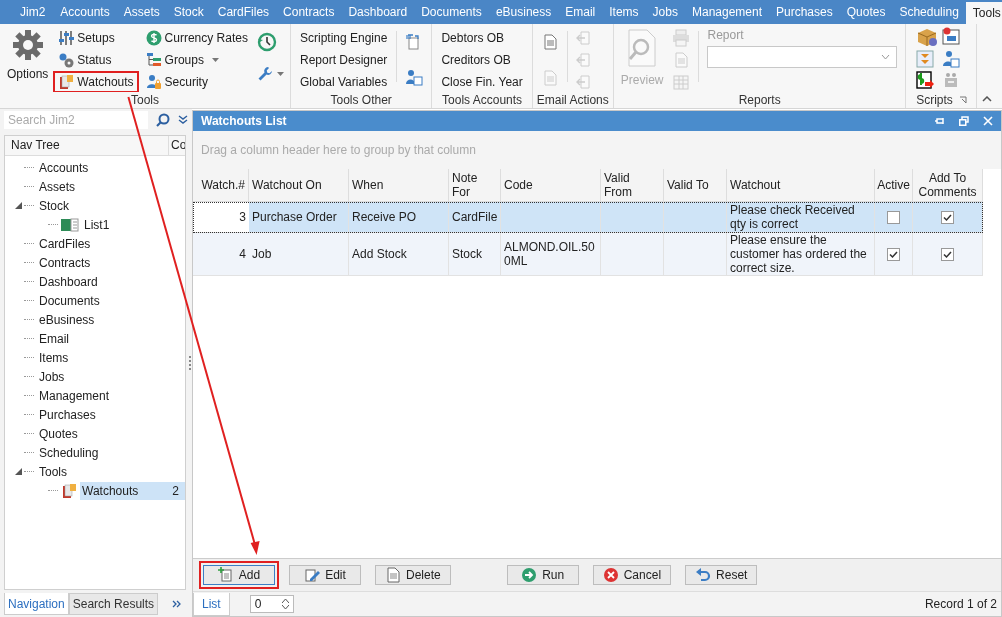 The height and width of the screenshot is (617, 1002). Describe the element at coordinates (665, 12) in the screenshot. I see `ribbon-tab: Jobs` at that location.